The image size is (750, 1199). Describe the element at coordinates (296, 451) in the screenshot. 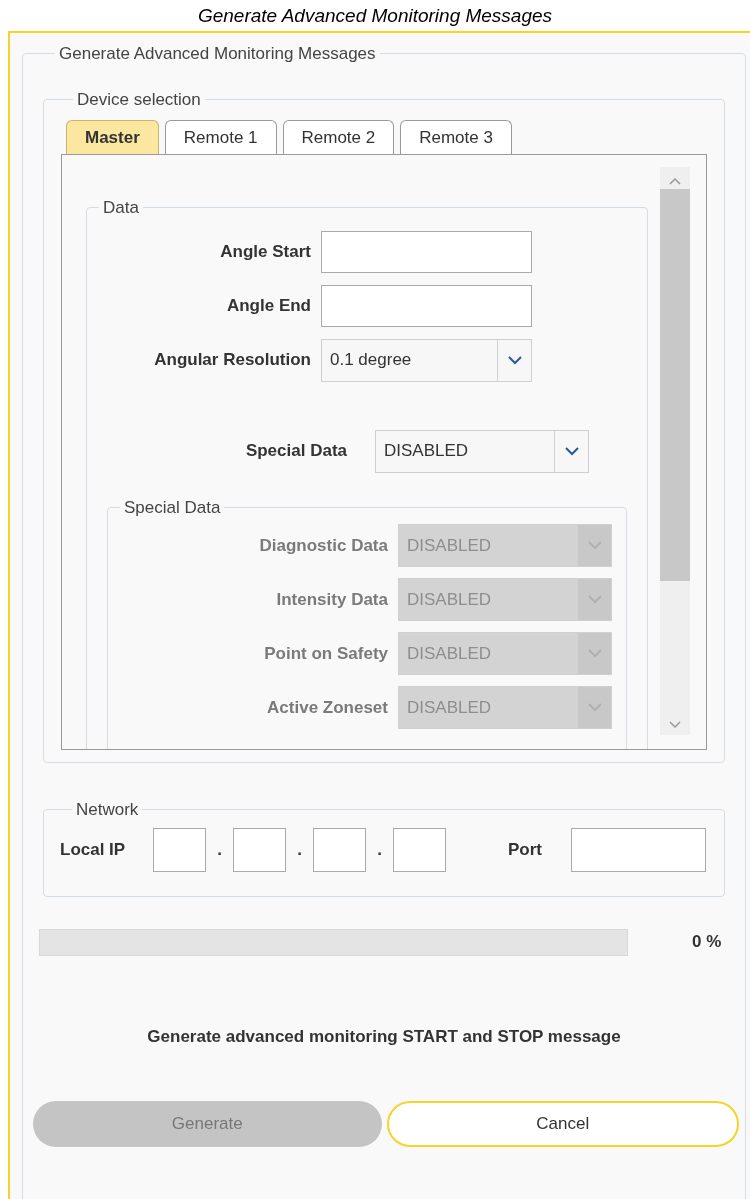

I see `field-label: Special Data` at that location.